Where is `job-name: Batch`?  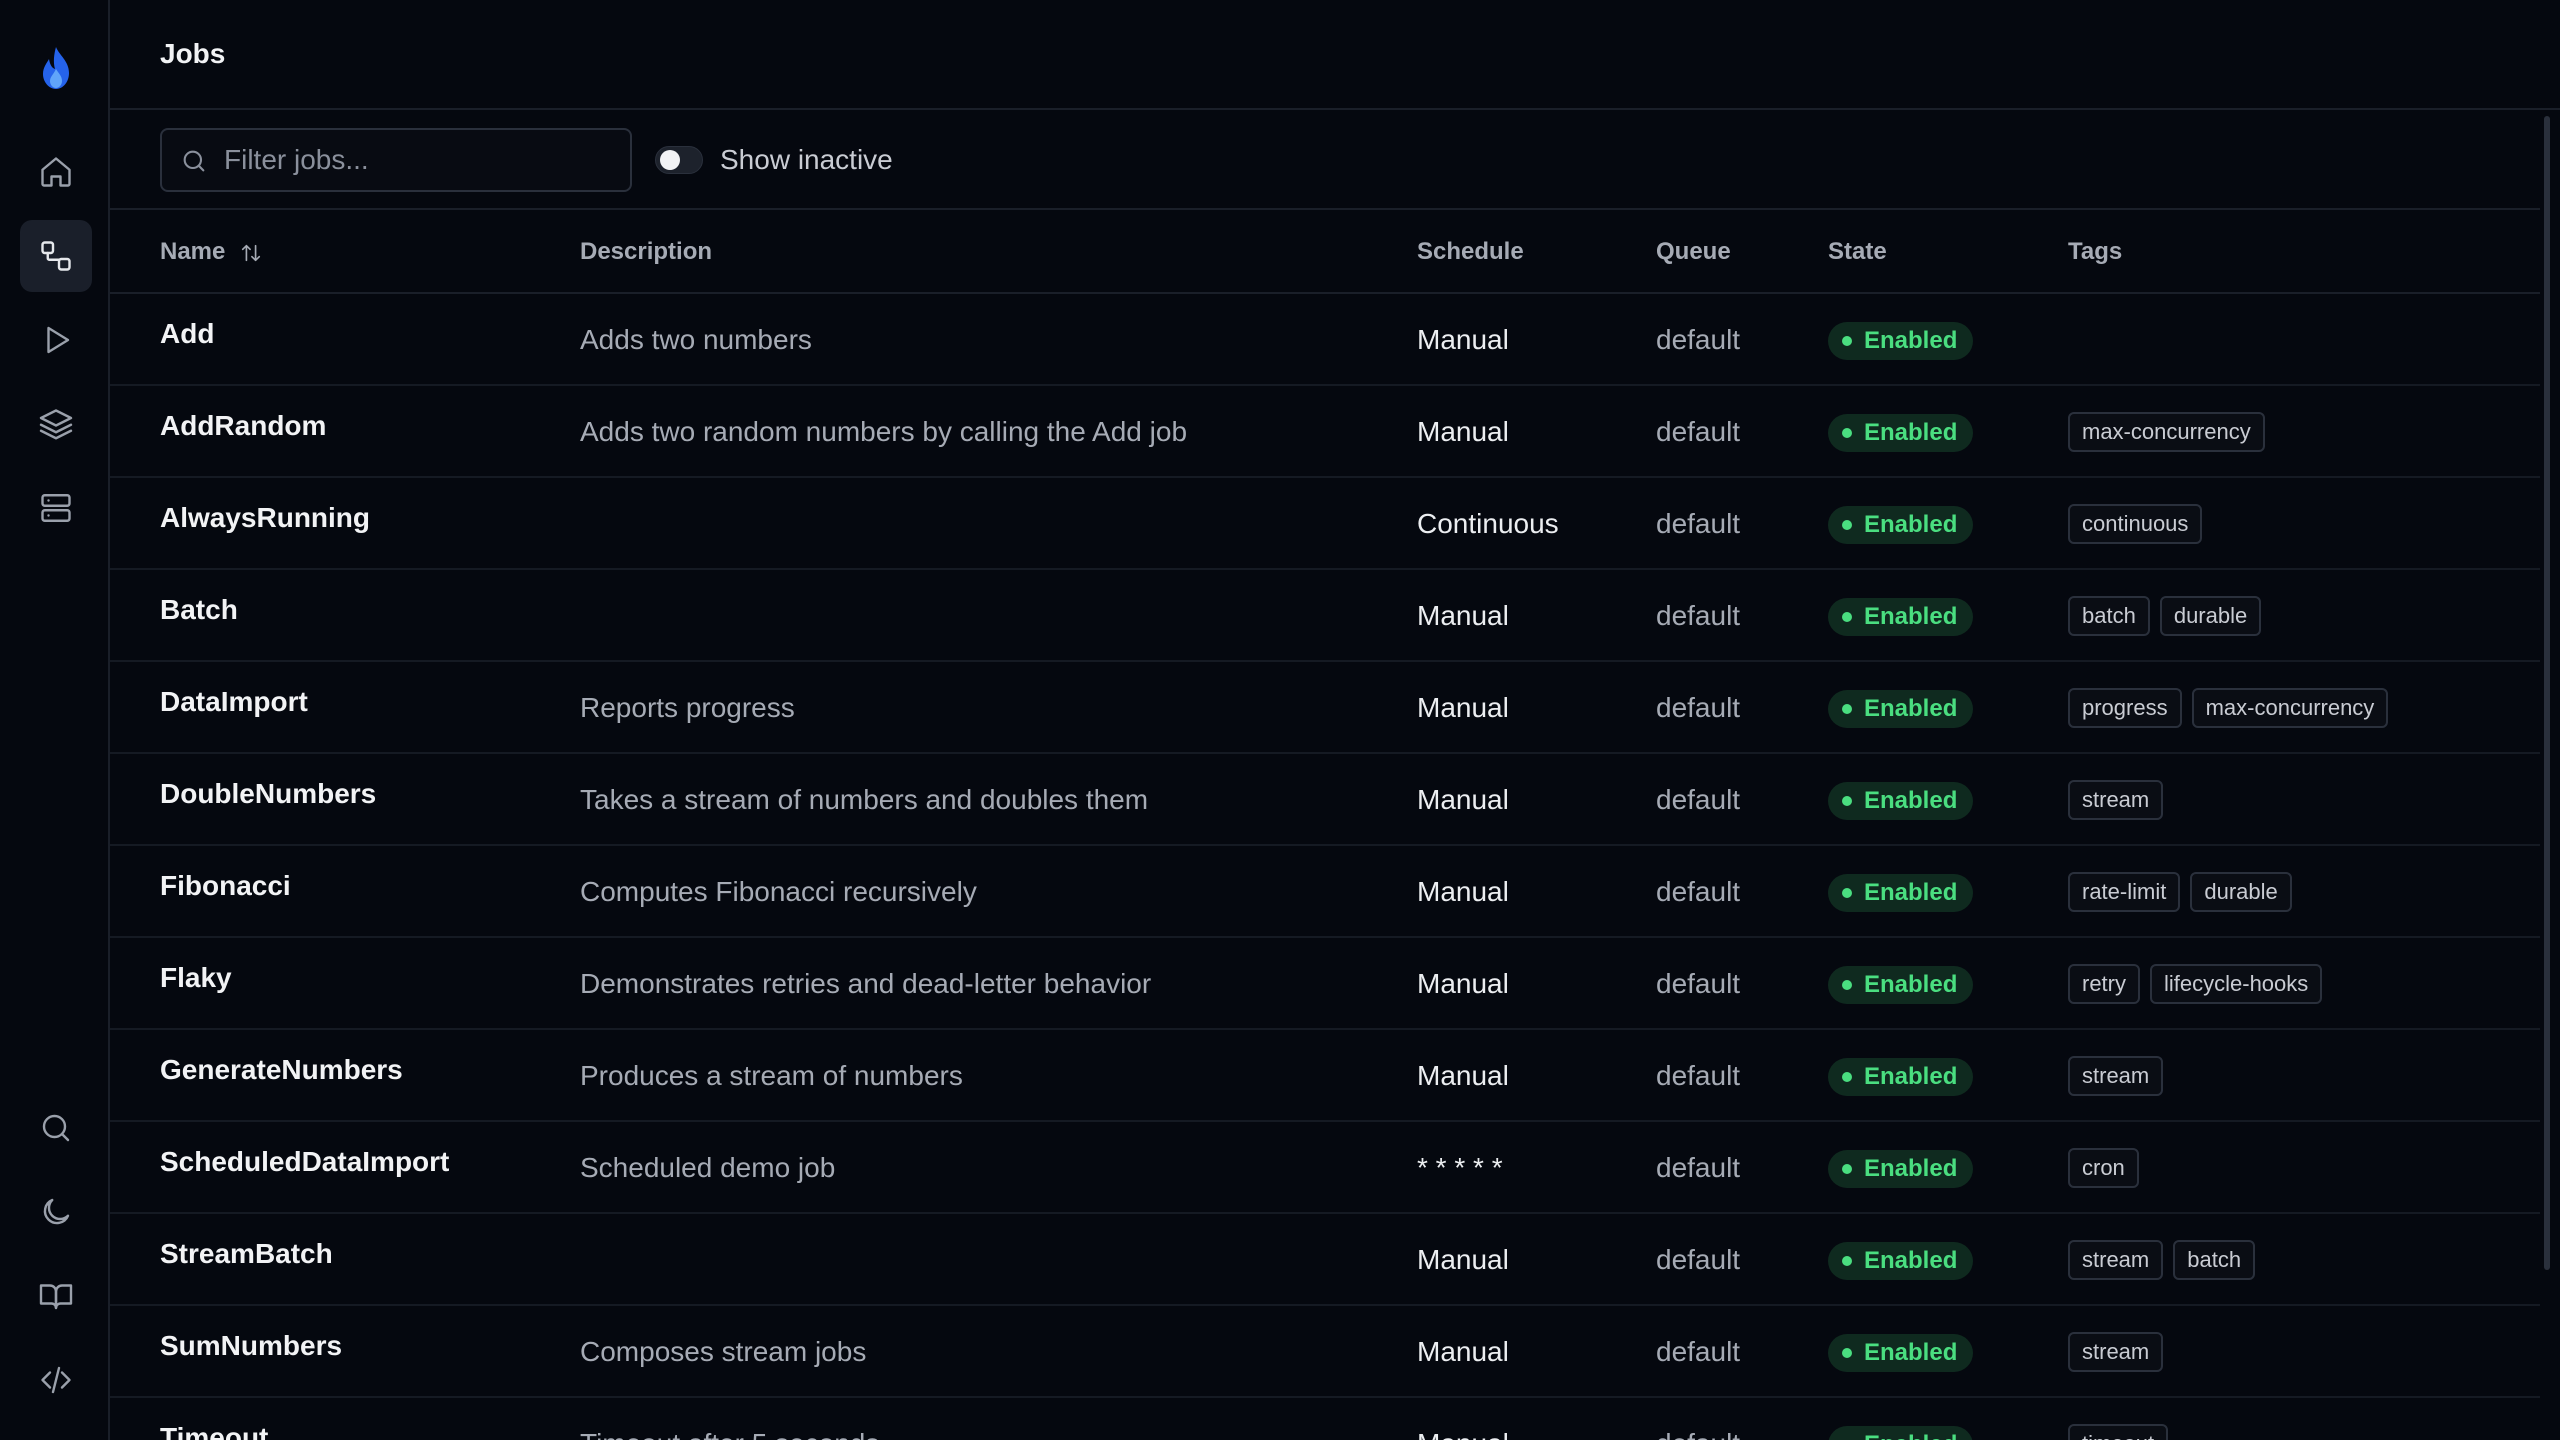
job-name: Batch is located at coordinates (199, 610).